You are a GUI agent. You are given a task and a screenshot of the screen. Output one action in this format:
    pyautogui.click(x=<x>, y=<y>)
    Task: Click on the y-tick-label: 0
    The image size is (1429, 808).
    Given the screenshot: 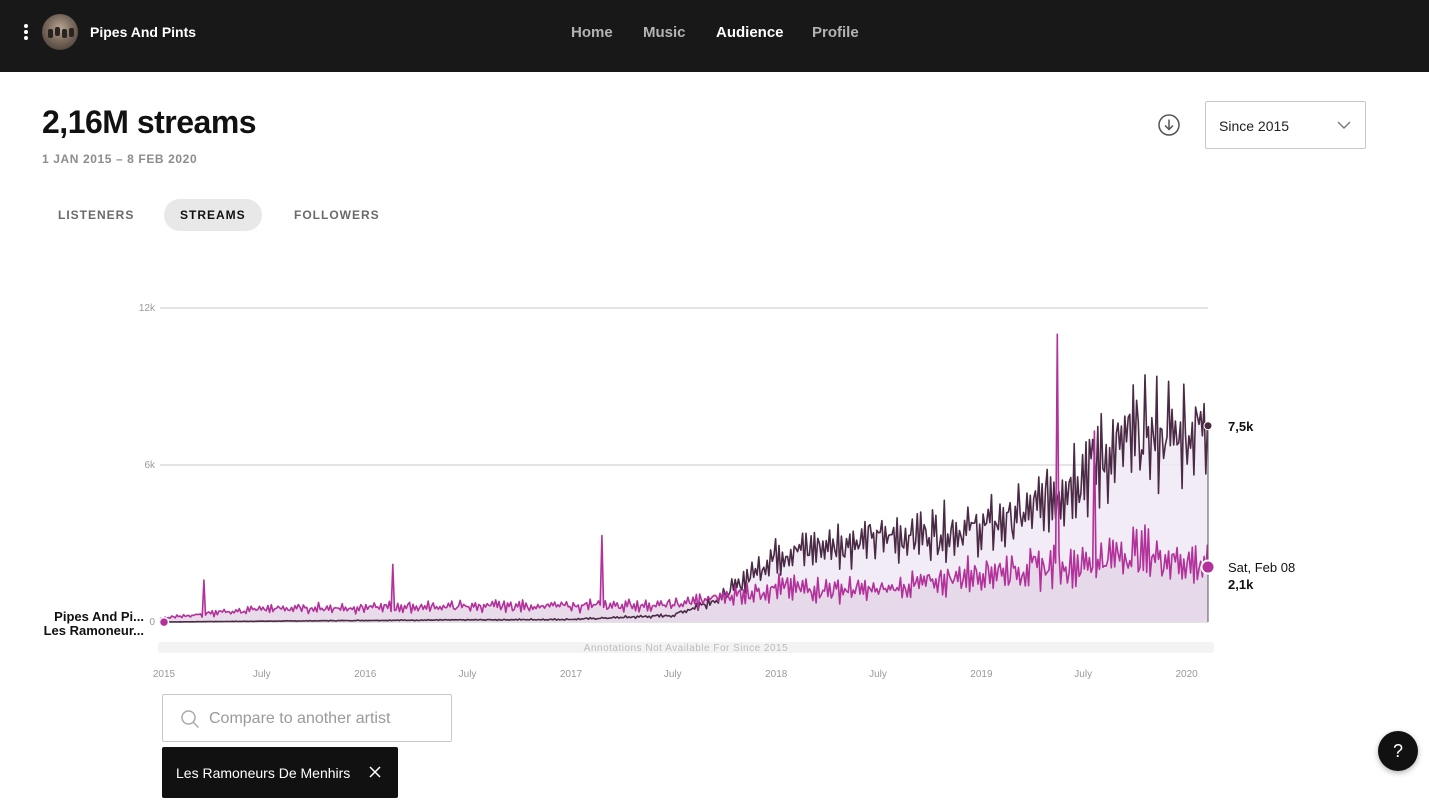 What is the action you would take?
    pyautogui.click(x=152, y=622)
    